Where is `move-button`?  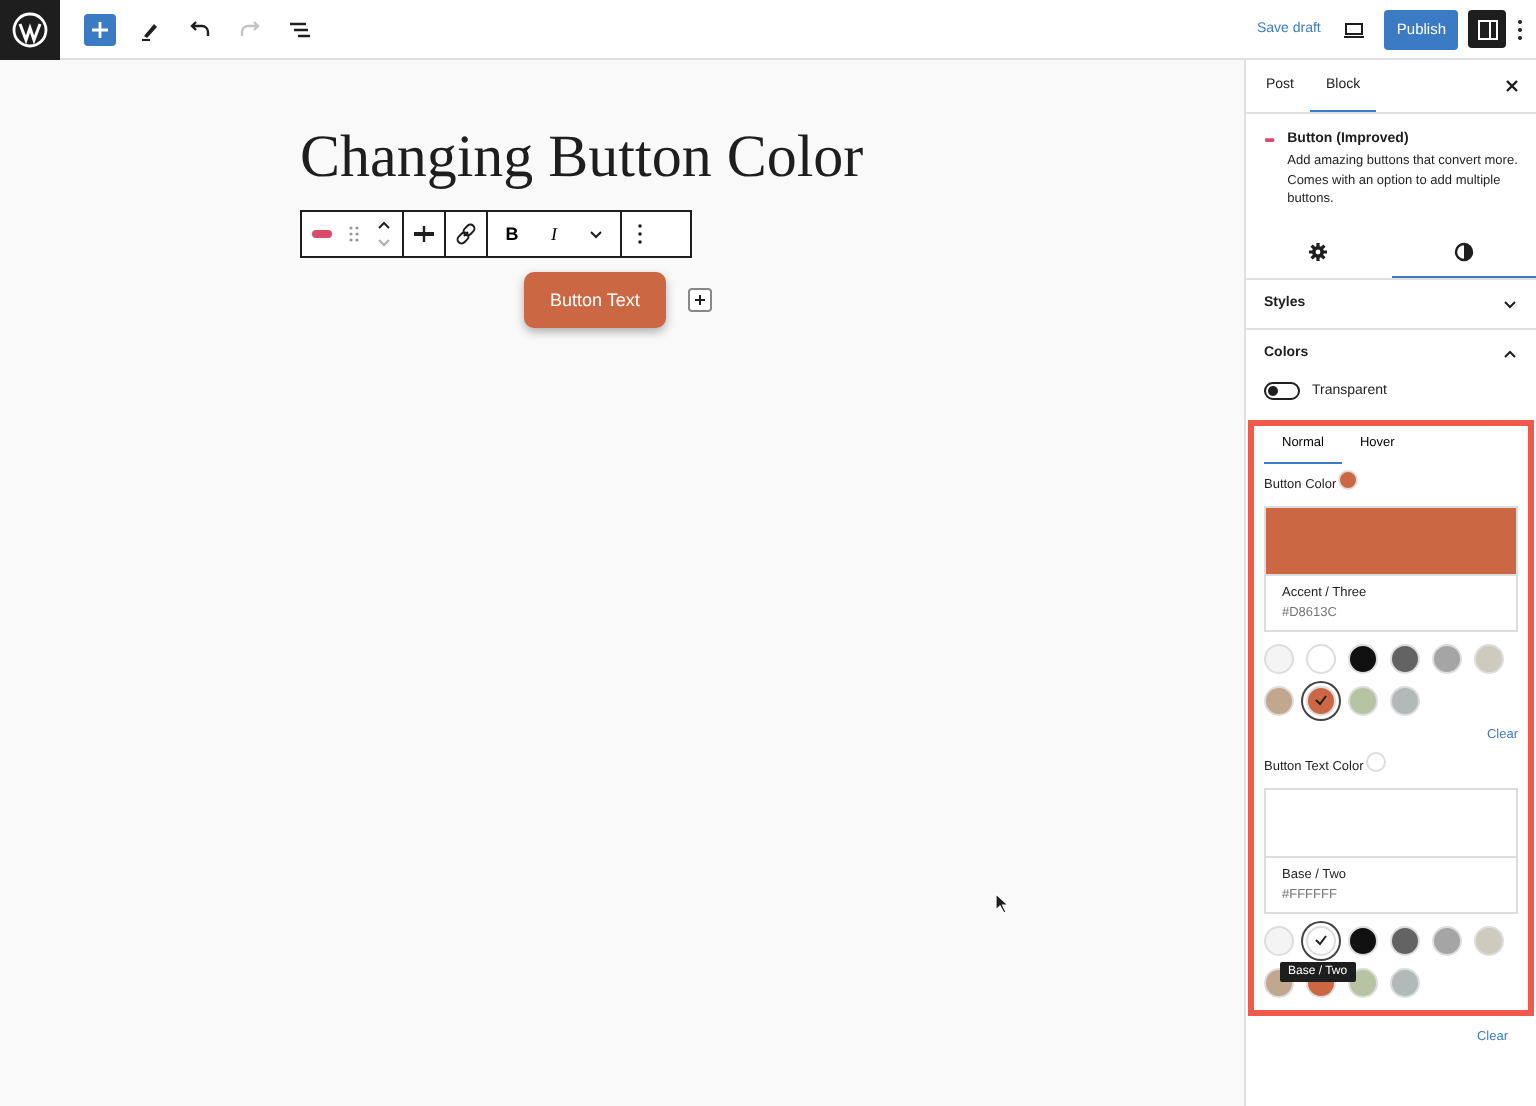 move-button is located at coordinates (384, 234).